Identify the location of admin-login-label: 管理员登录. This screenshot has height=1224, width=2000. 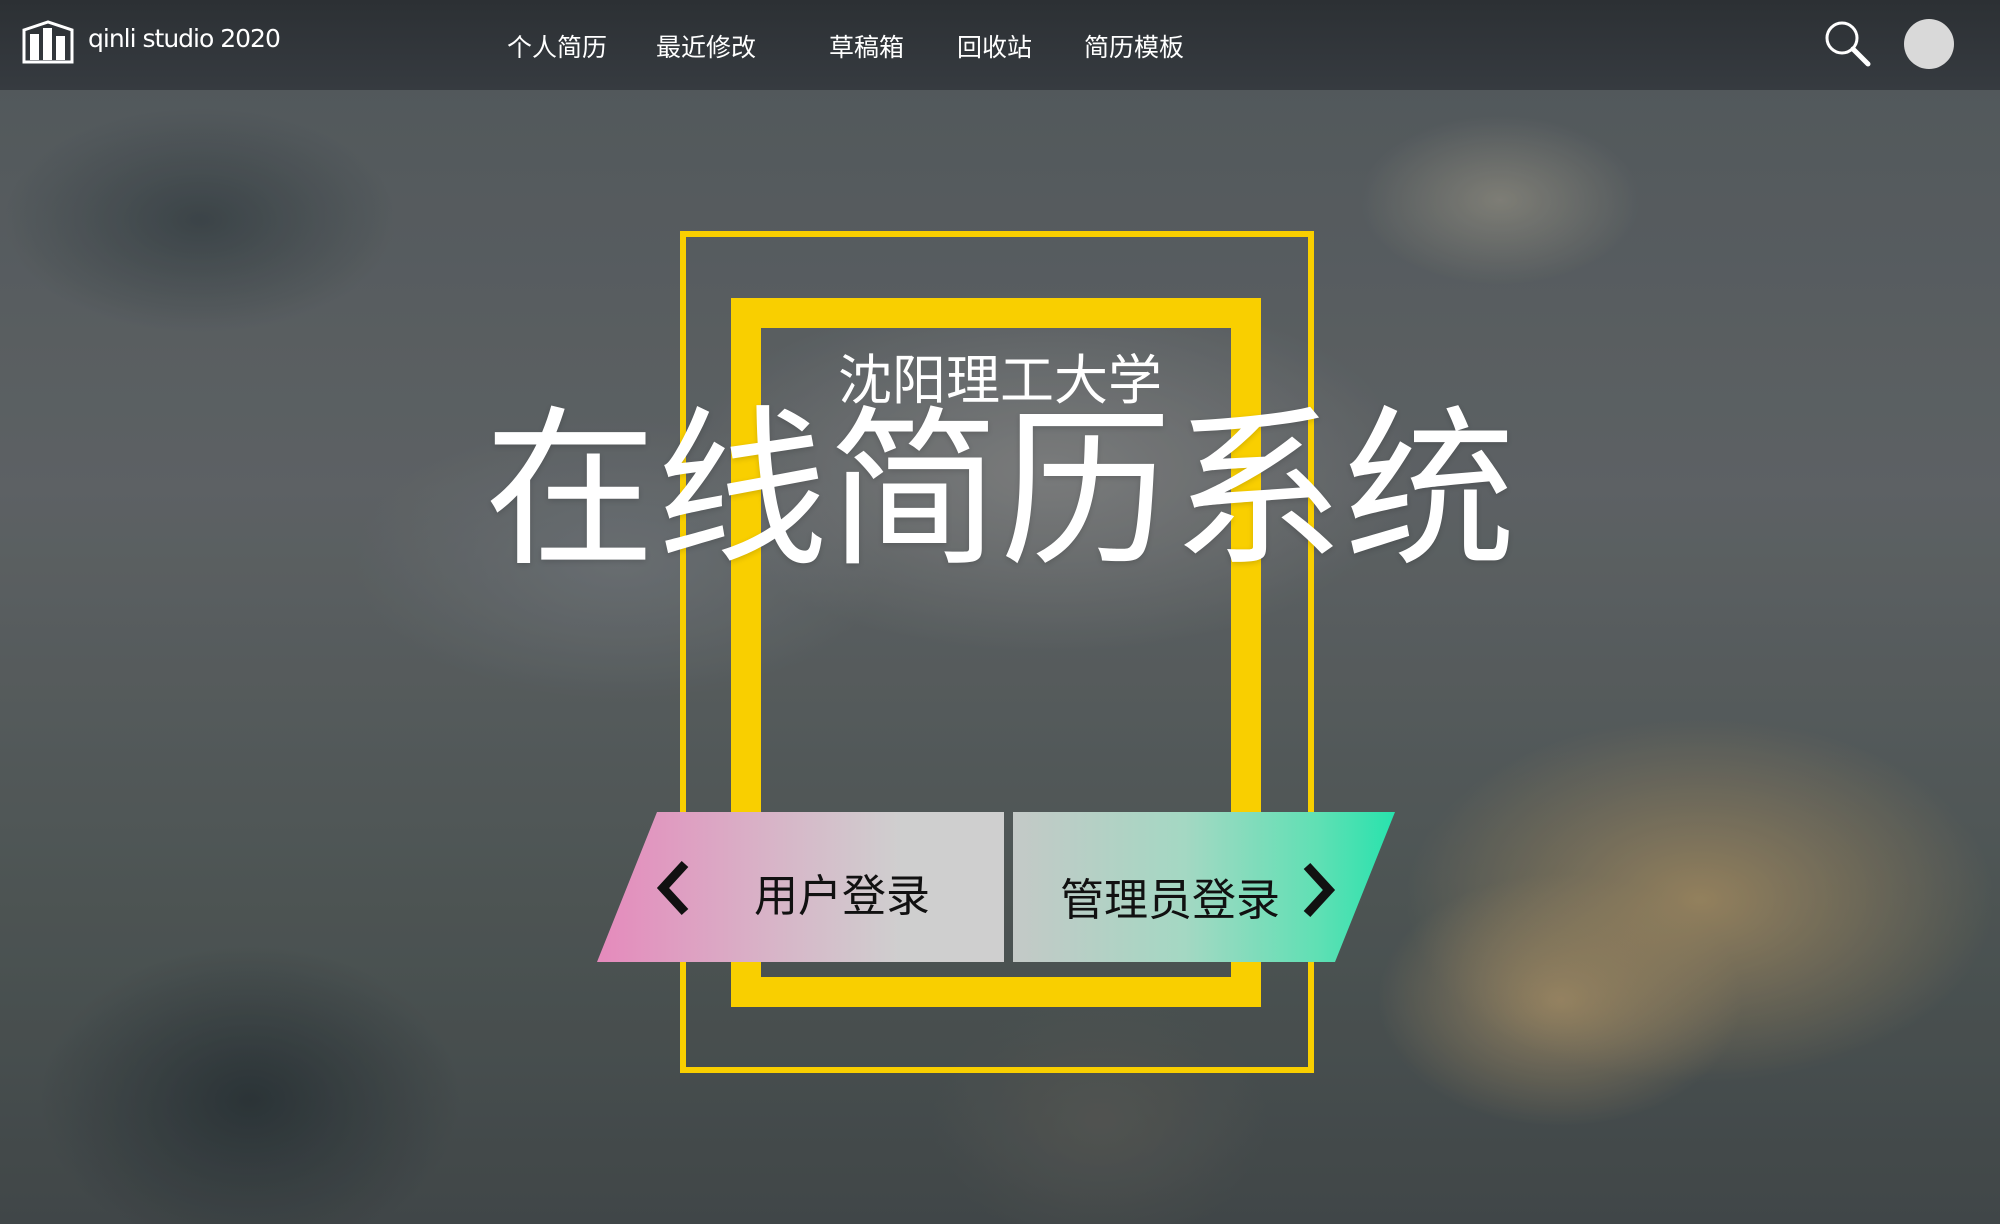
(1170, 900).